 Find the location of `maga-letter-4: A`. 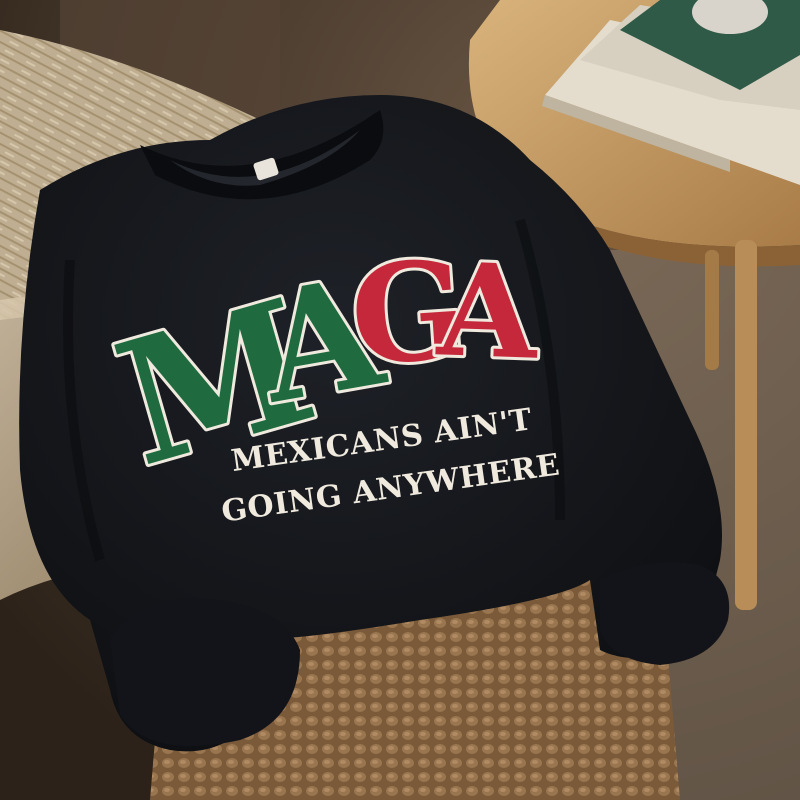

maga-letter-4: A is located at coordinates (487, 311).